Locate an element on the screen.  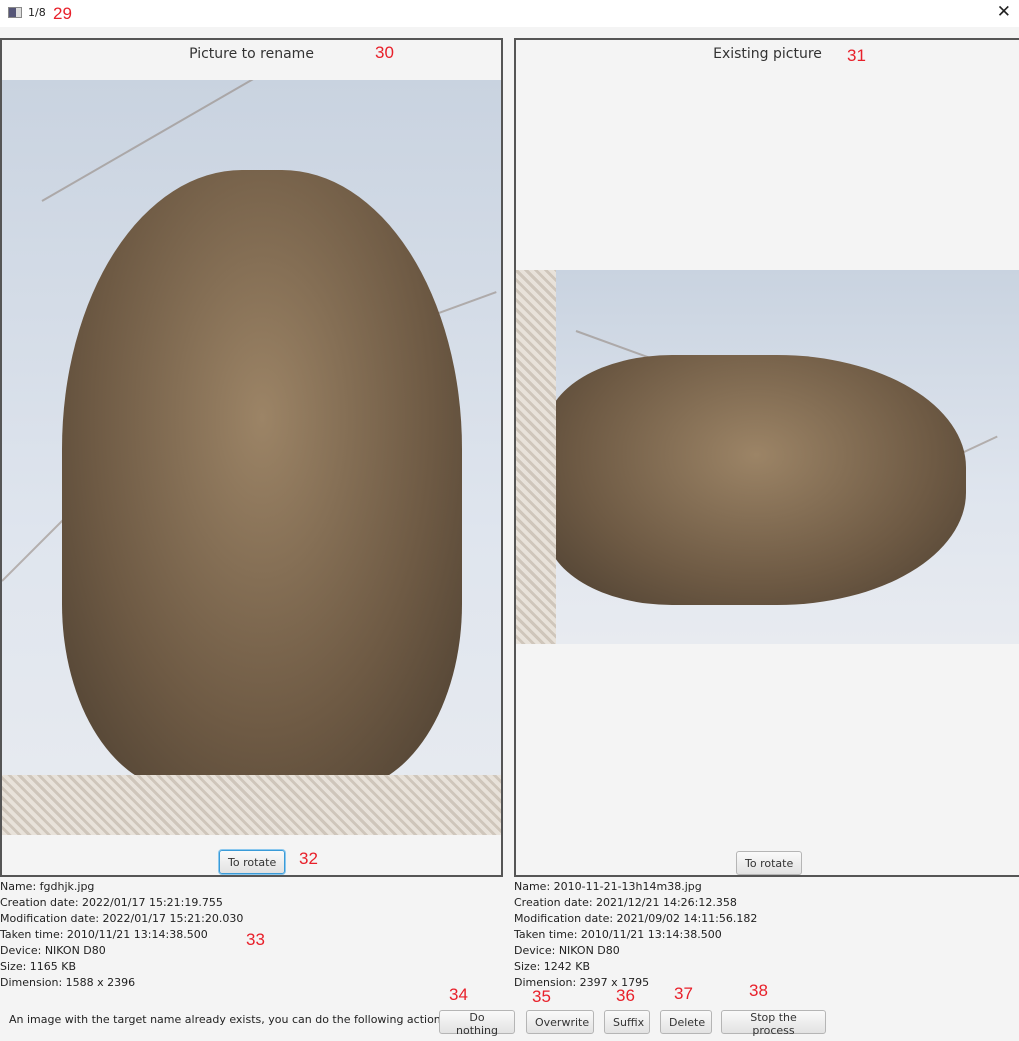
creation-date: Creation date: 2022/01/17 15:21:19.755 is located at coordinates (111, 902).